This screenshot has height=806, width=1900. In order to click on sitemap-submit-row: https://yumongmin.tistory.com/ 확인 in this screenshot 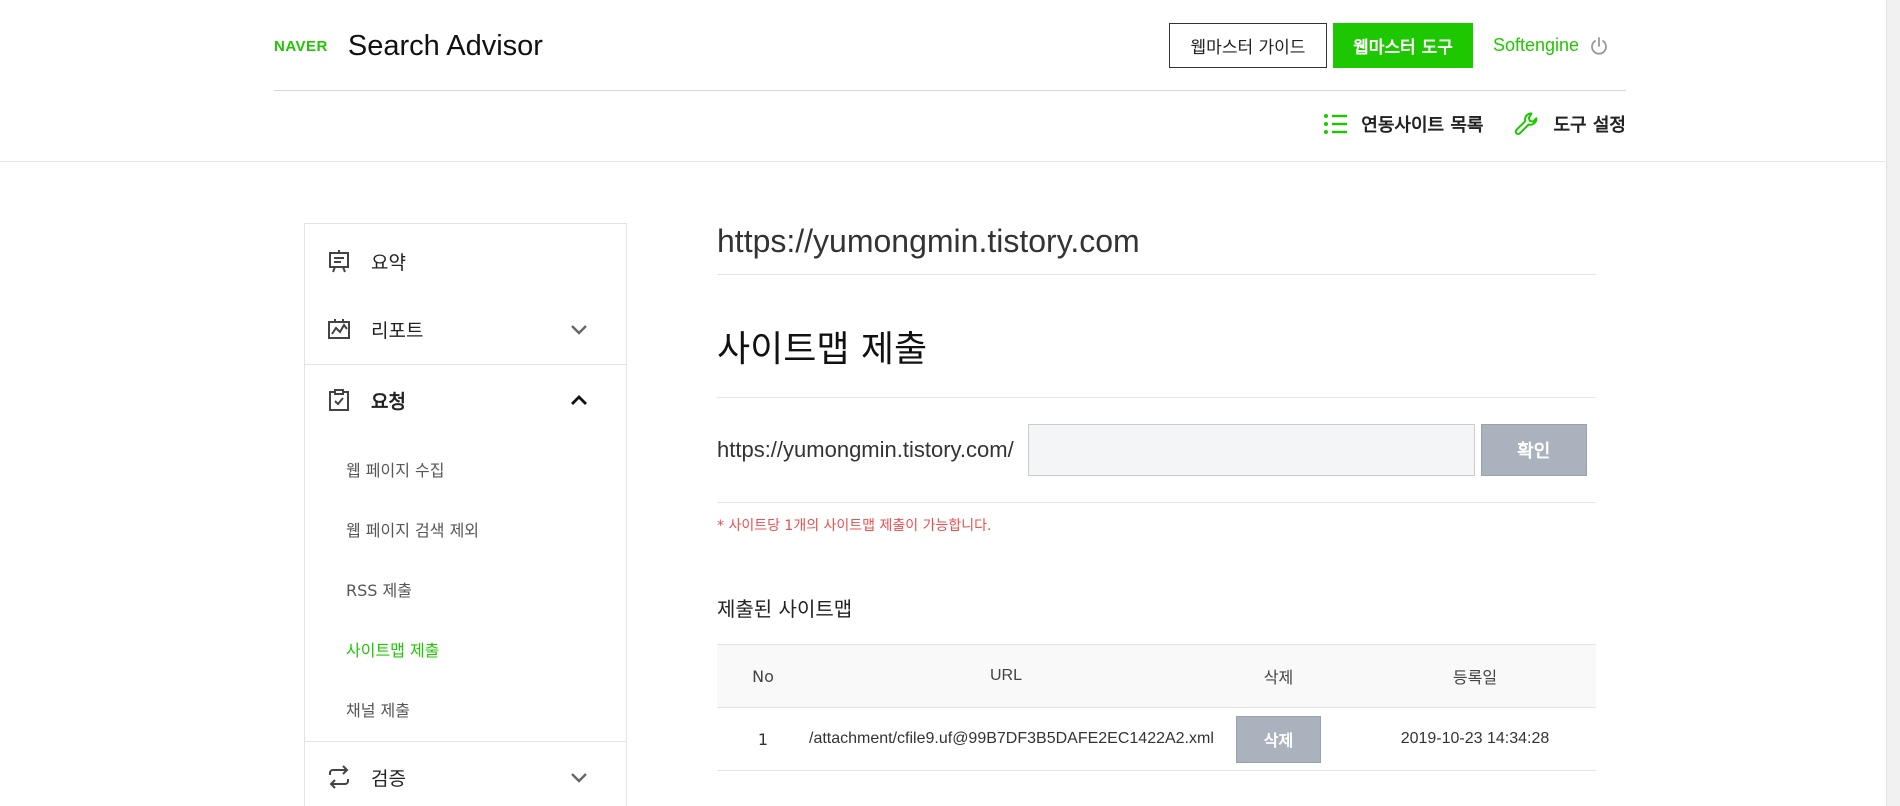, I will do `click(1156, 450)`.